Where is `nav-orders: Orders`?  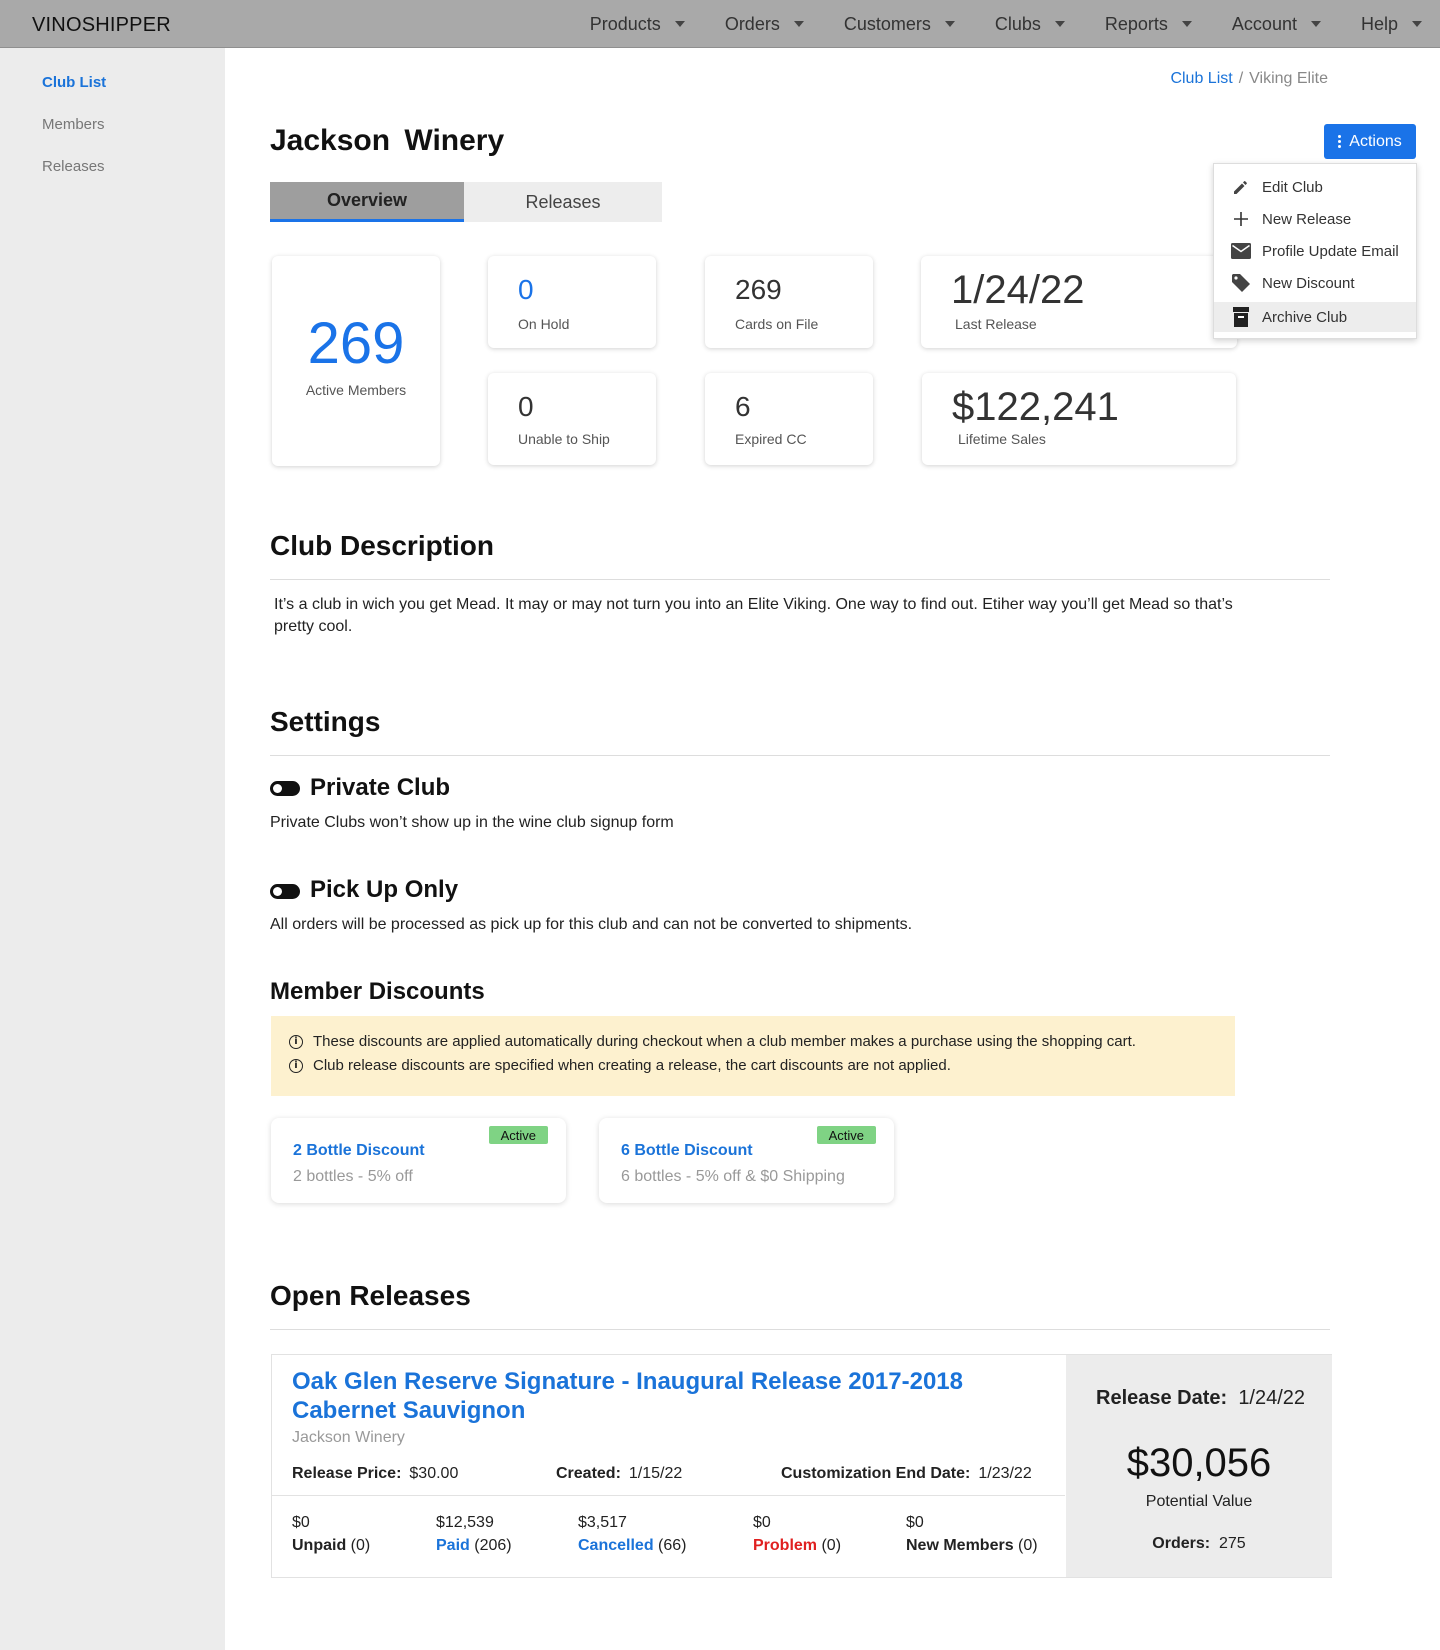
nav-orders: Orders is located at coordinates (764, 24).